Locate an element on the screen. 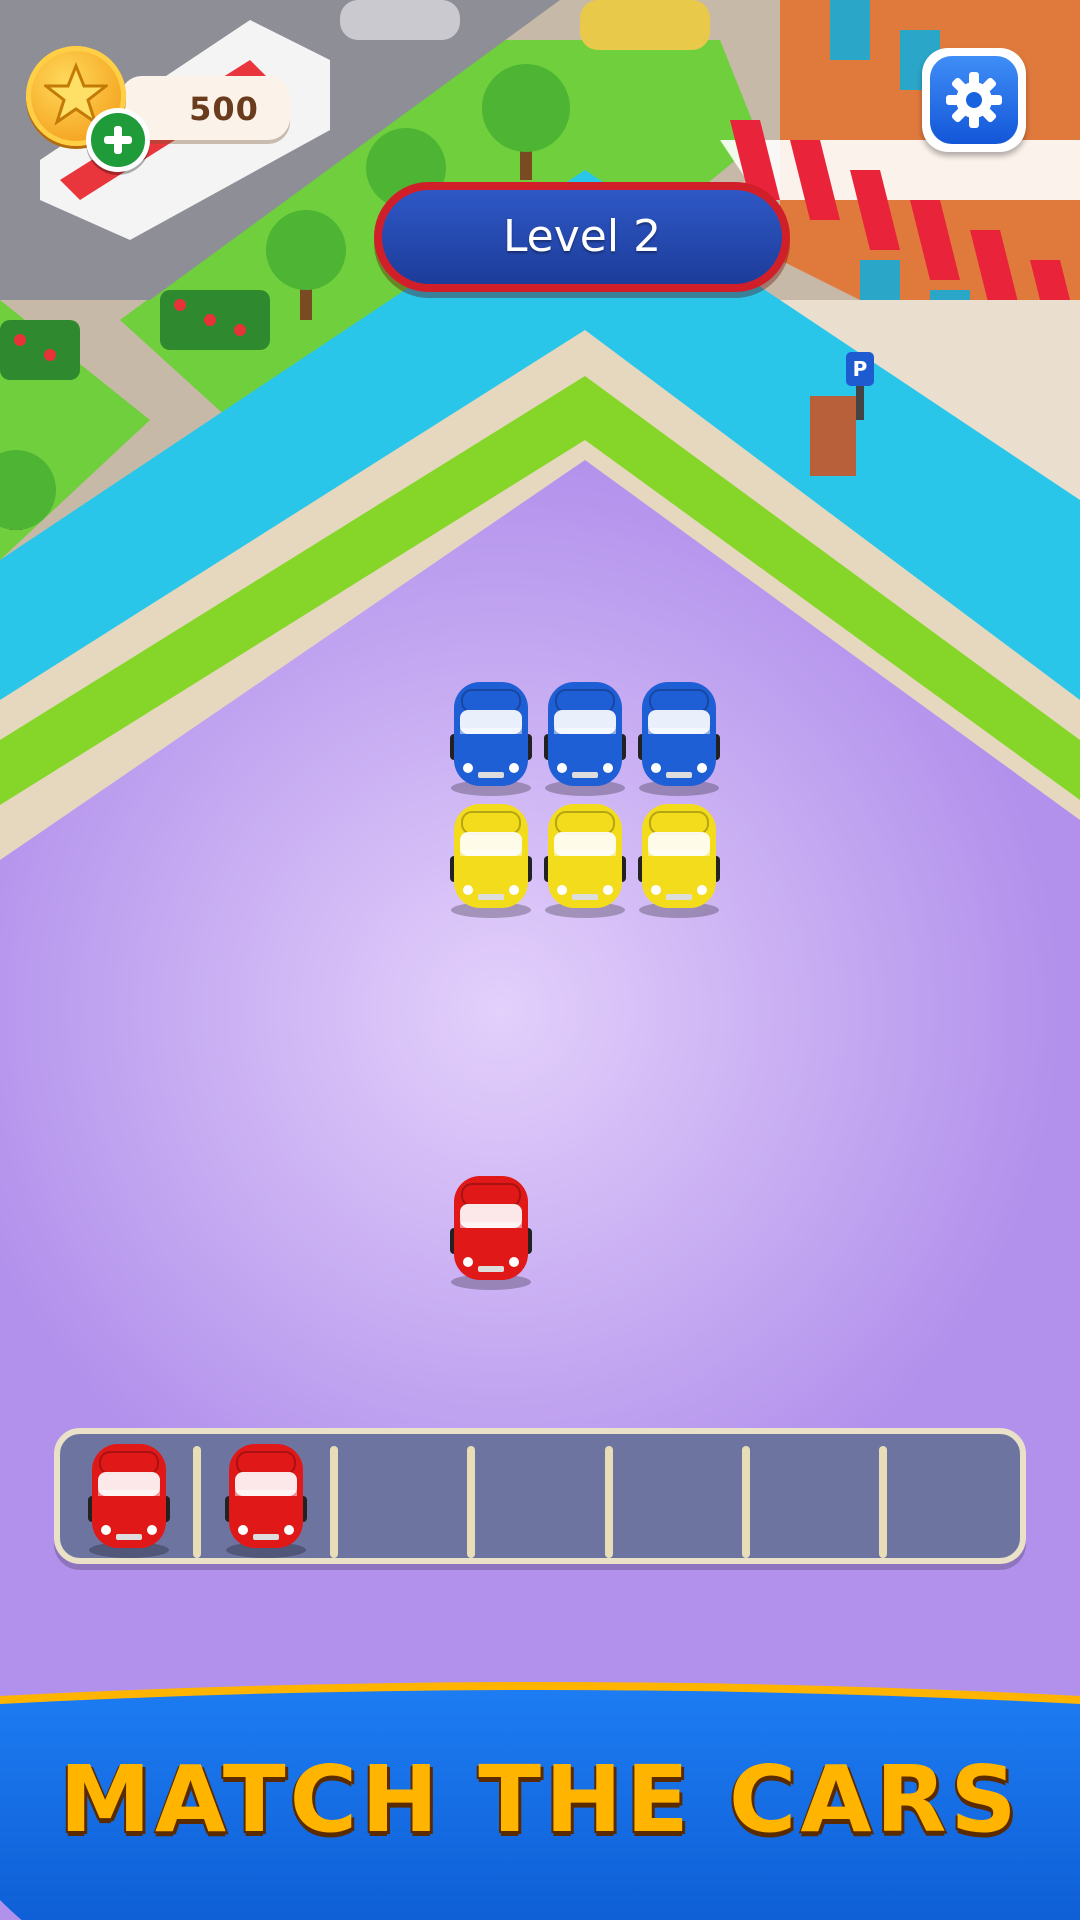 This screenshot has height=1920, width=1080. svg-text: P is located at coordinates (860, 369).